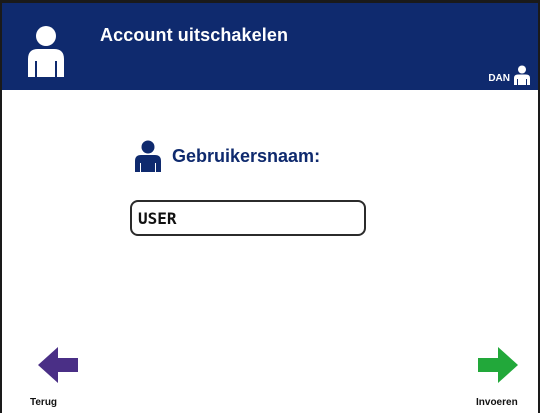 This screenshot has height=413, width=540. I want to click on arrow-left-icon, so click(58, 365).